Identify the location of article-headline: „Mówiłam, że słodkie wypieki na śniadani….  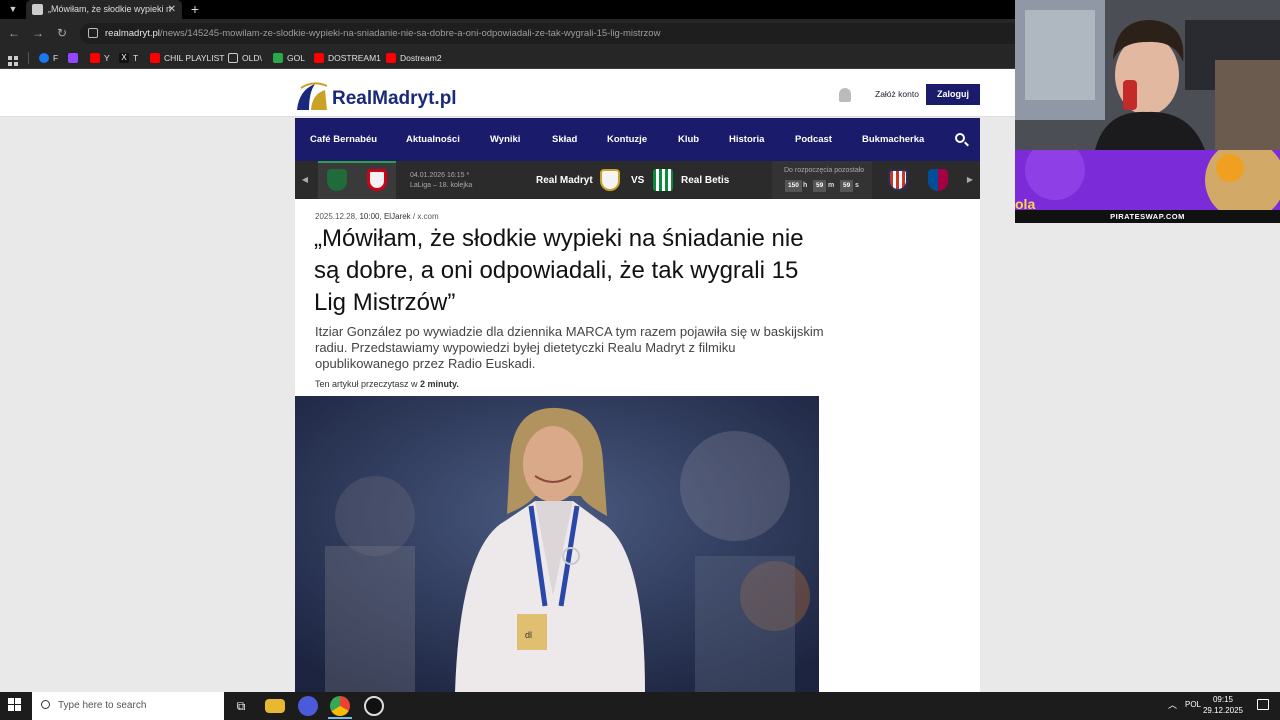
(559, 270).